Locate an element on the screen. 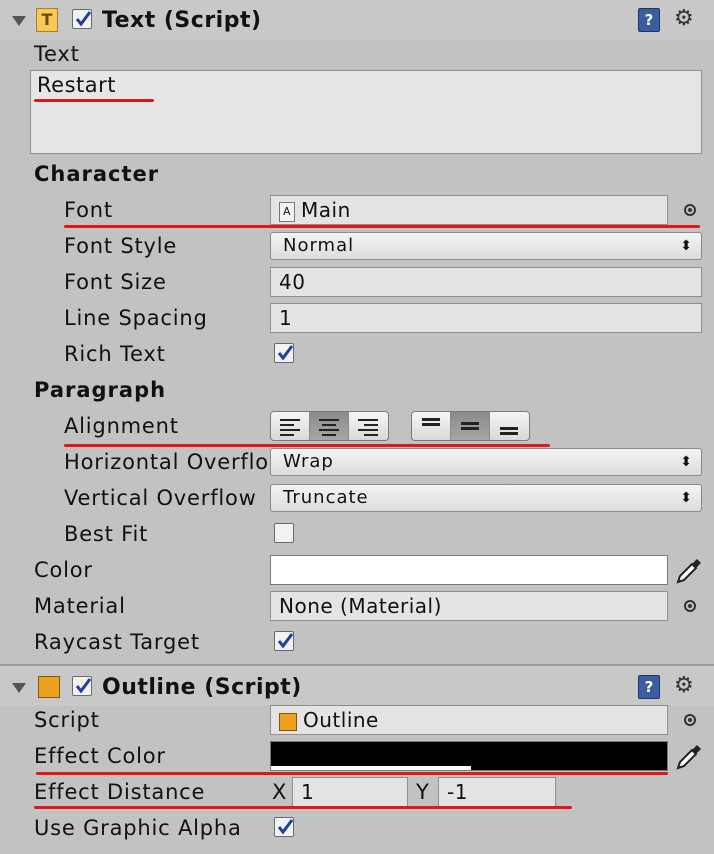  line-spacing-label: Line Spacing is located at coordinates (136, 318).